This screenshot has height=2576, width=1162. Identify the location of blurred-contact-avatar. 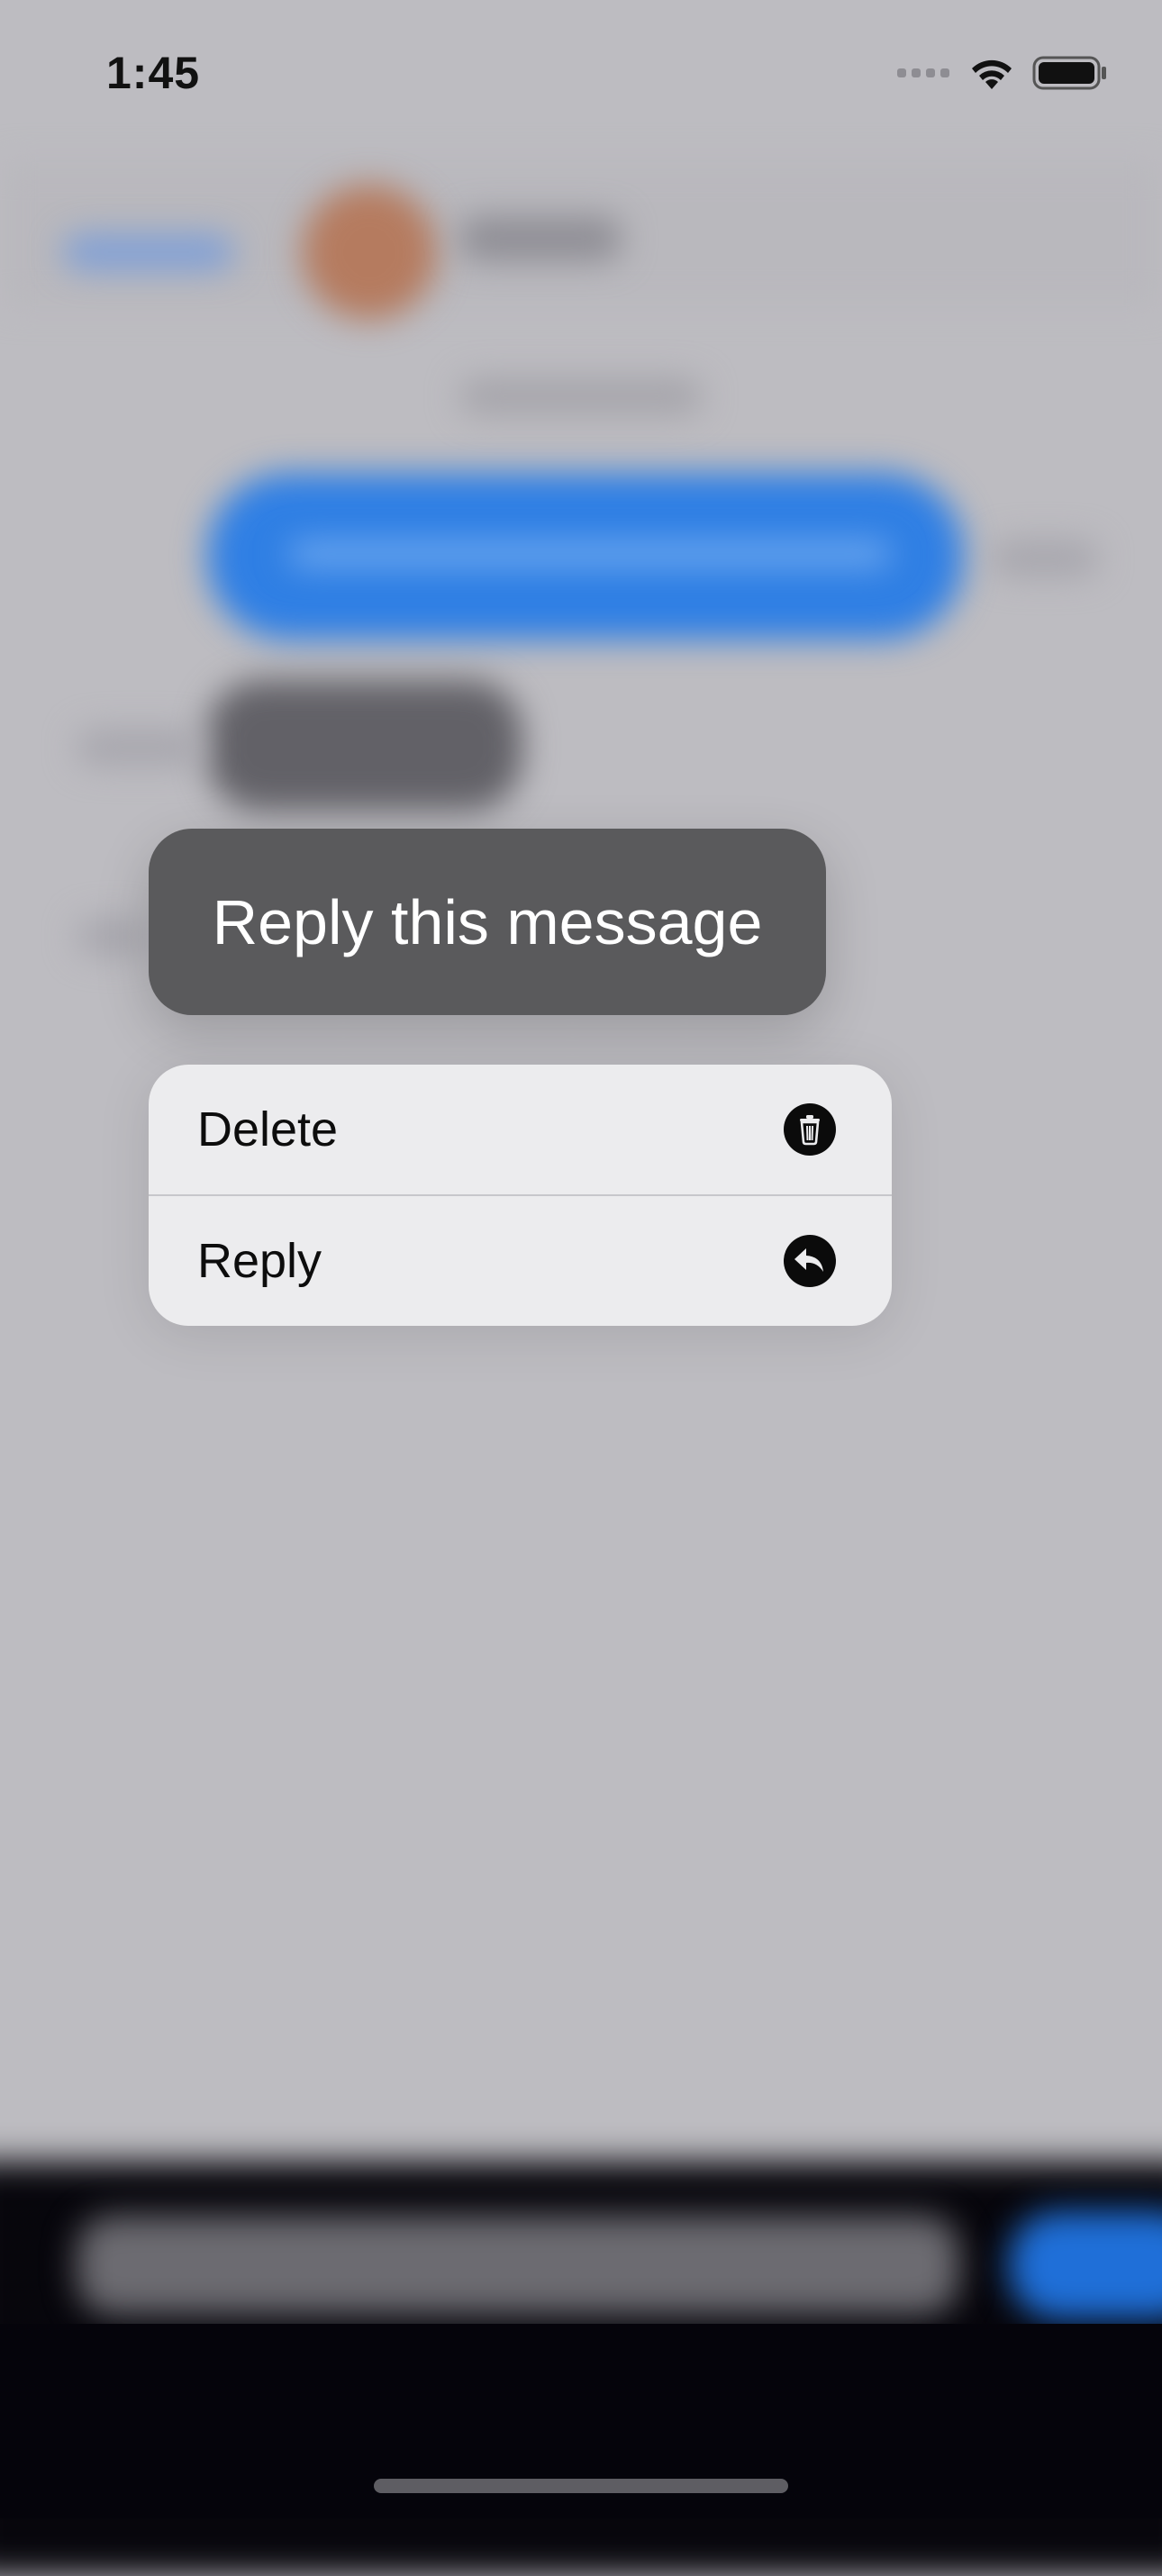
(370, 253).